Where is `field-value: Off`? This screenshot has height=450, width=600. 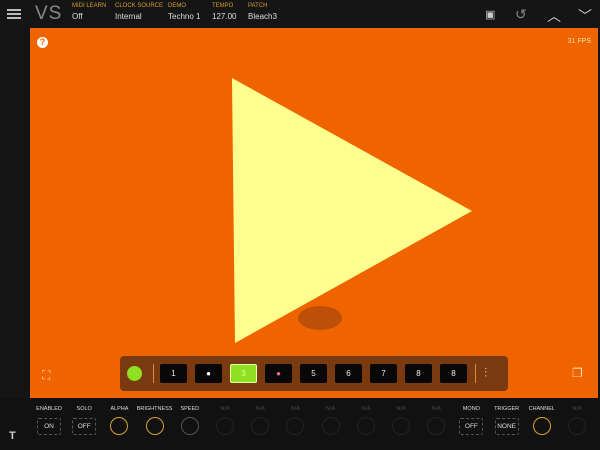
field-value: Off is located at coordinates (77, 16).